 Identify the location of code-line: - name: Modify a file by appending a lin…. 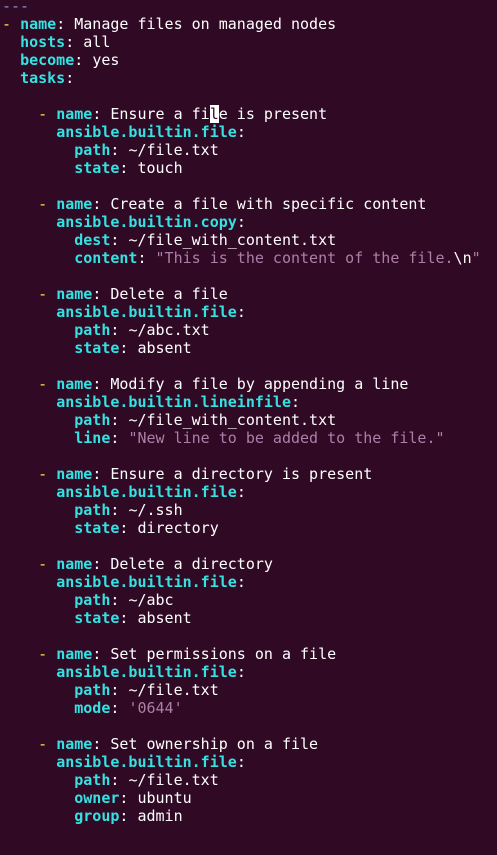
(249, 384).